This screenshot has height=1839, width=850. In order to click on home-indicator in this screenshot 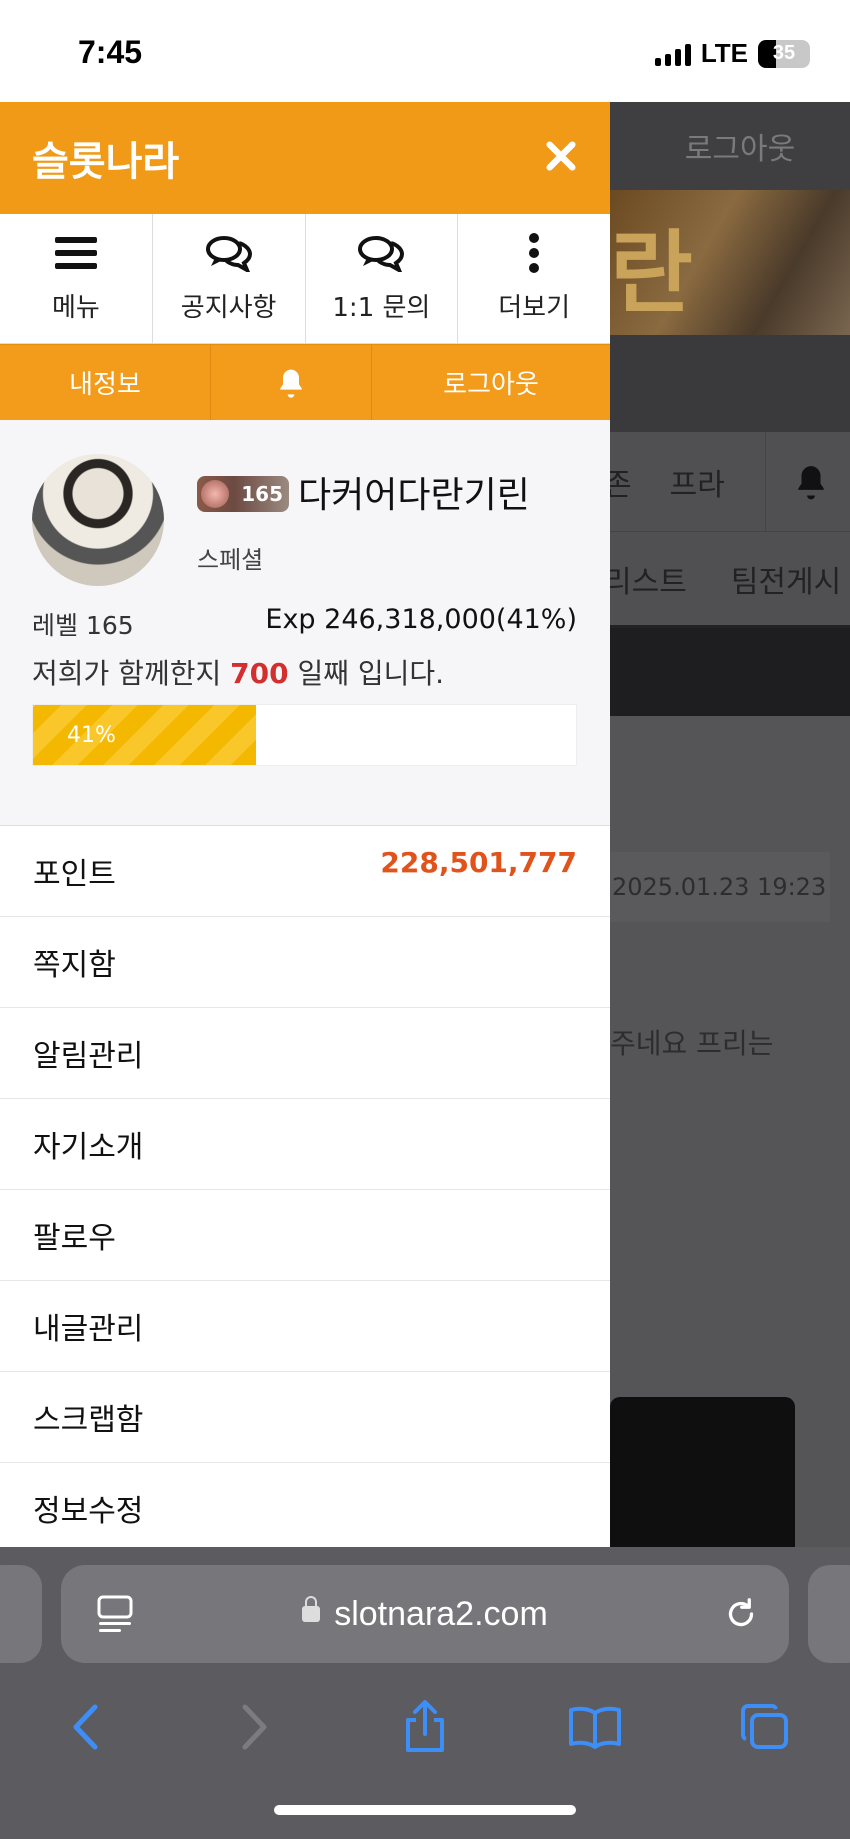, I will do `click(425, 1810)`.